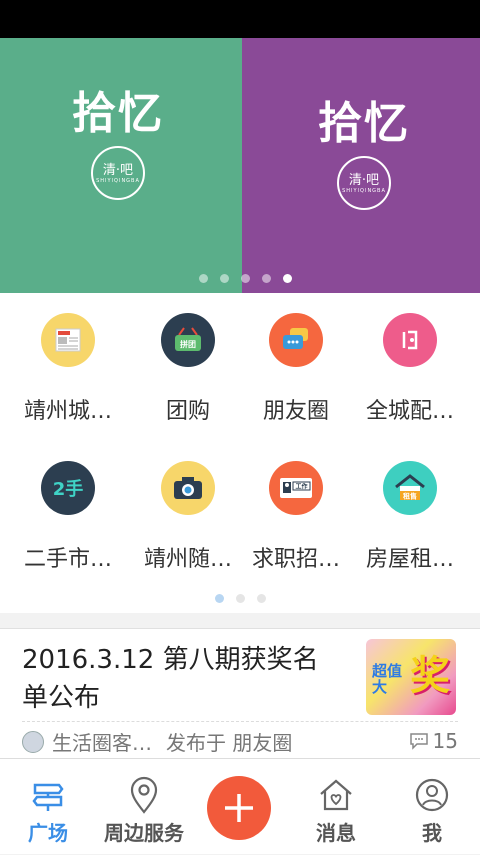 The width and height of the screenshot is (480, 855). What do you see at coordinates (430, 676) in the screenshot?
I see `thumb-big-text: 奖` at bounding box center [430, 676].